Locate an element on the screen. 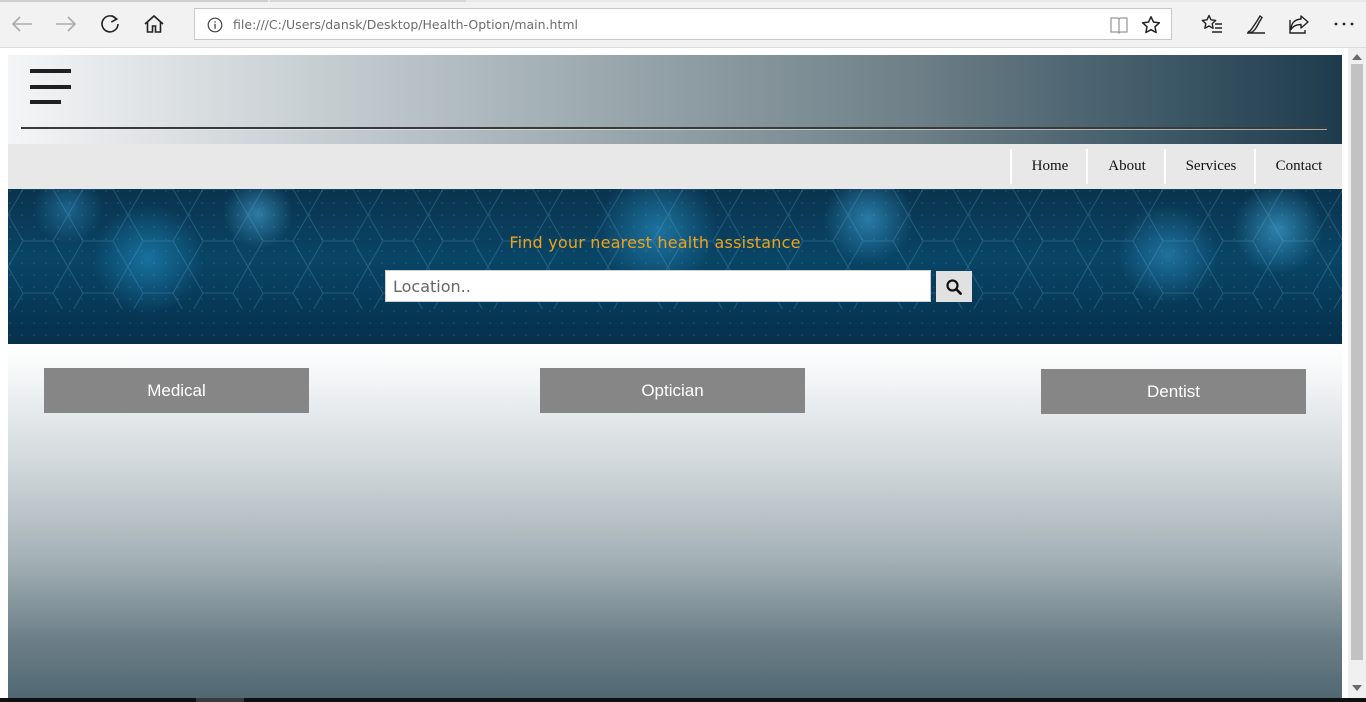  refresh-icon is located at coordinates (110, 23).